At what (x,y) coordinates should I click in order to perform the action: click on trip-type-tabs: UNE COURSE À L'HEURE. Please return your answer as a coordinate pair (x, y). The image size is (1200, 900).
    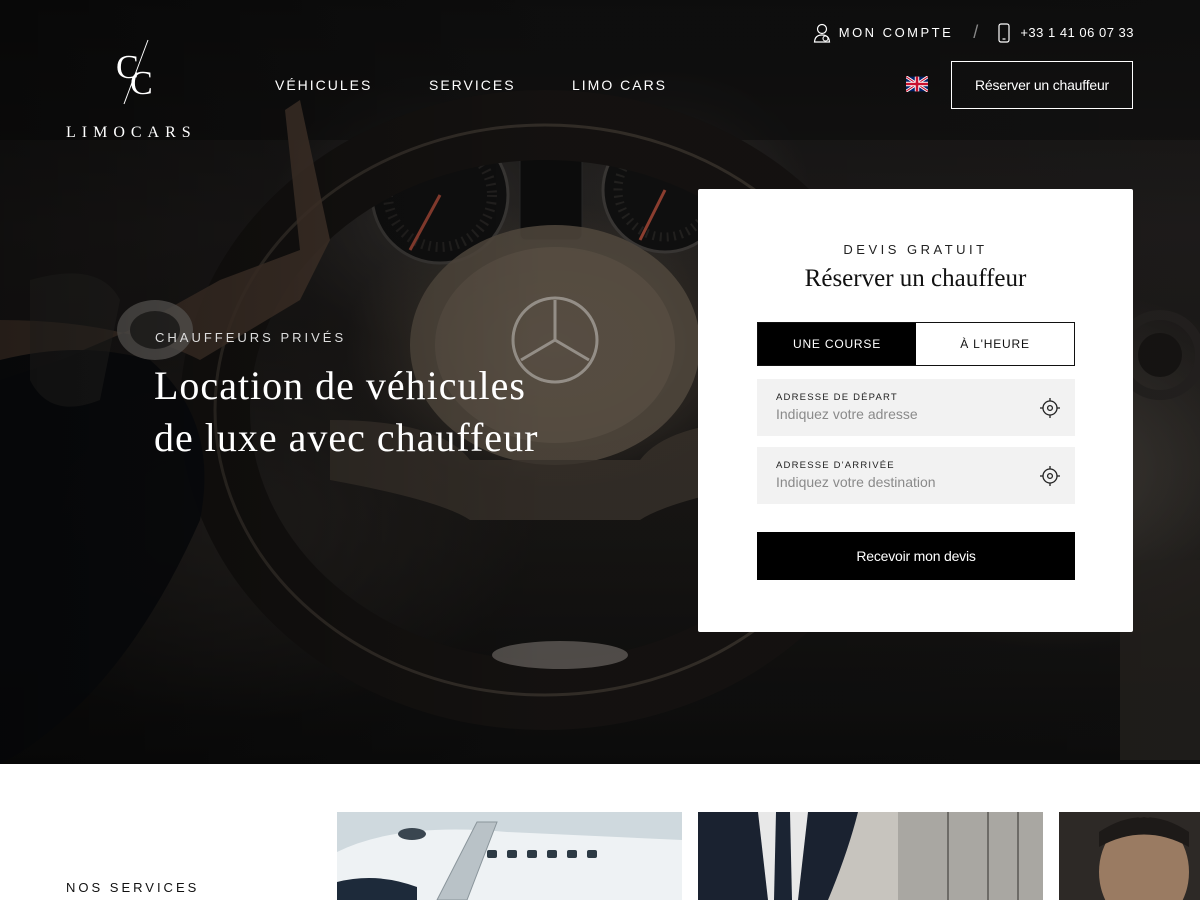
    Looking at the image, I should click on (916, 344).